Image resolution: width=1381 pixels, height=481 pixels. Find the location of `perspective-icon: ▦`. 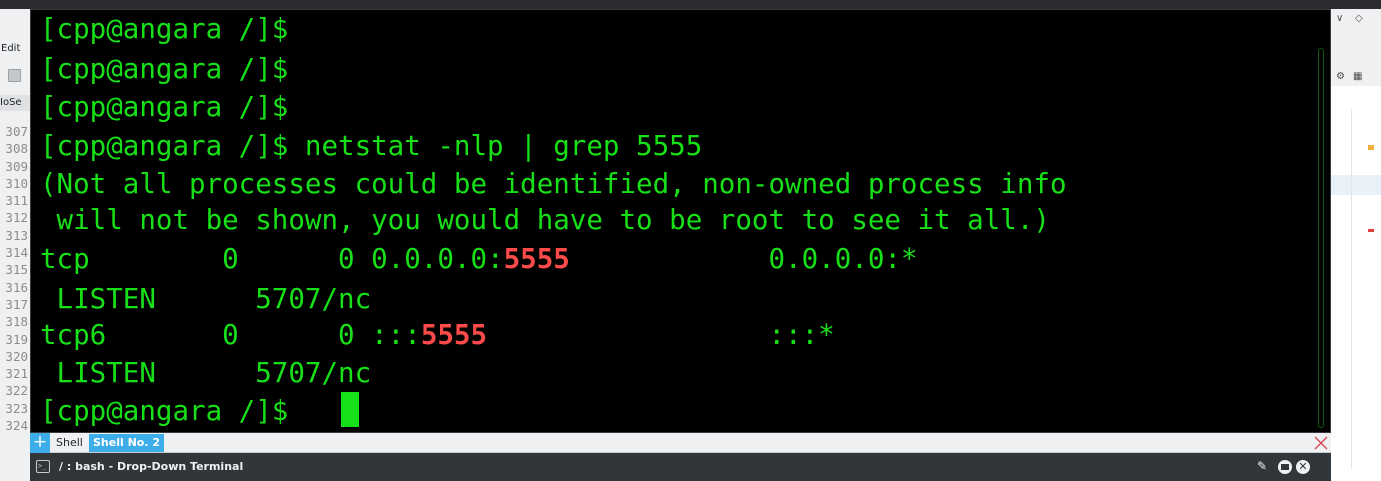

perspective-icon: ▦ is located at coordinates (1357, 76).